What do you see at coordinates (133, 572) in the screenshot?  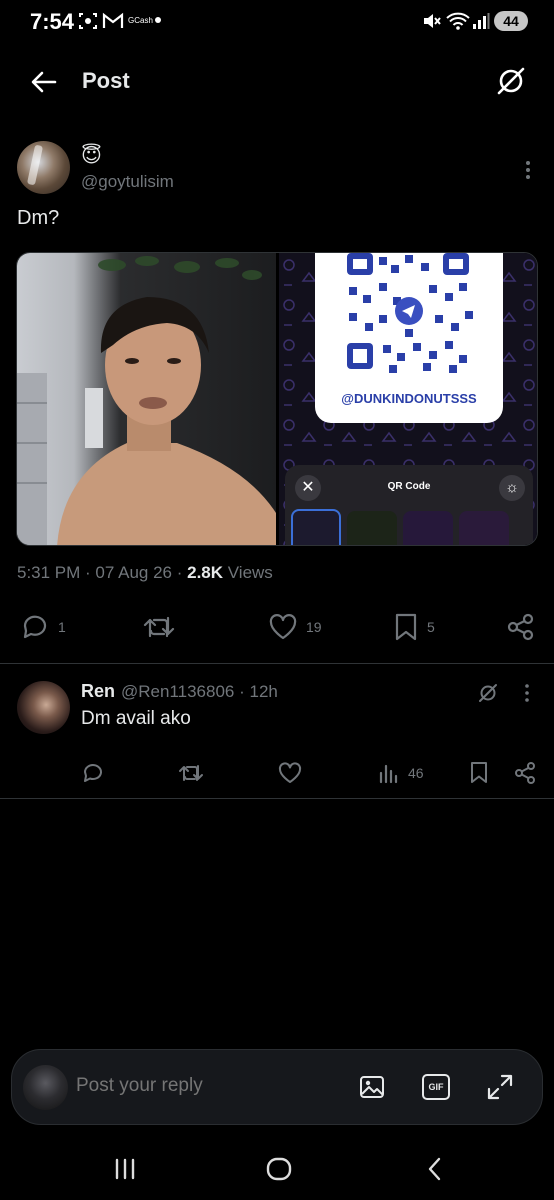 I see `post-date: 07 Aug 26` at bounding box center [133, 572].